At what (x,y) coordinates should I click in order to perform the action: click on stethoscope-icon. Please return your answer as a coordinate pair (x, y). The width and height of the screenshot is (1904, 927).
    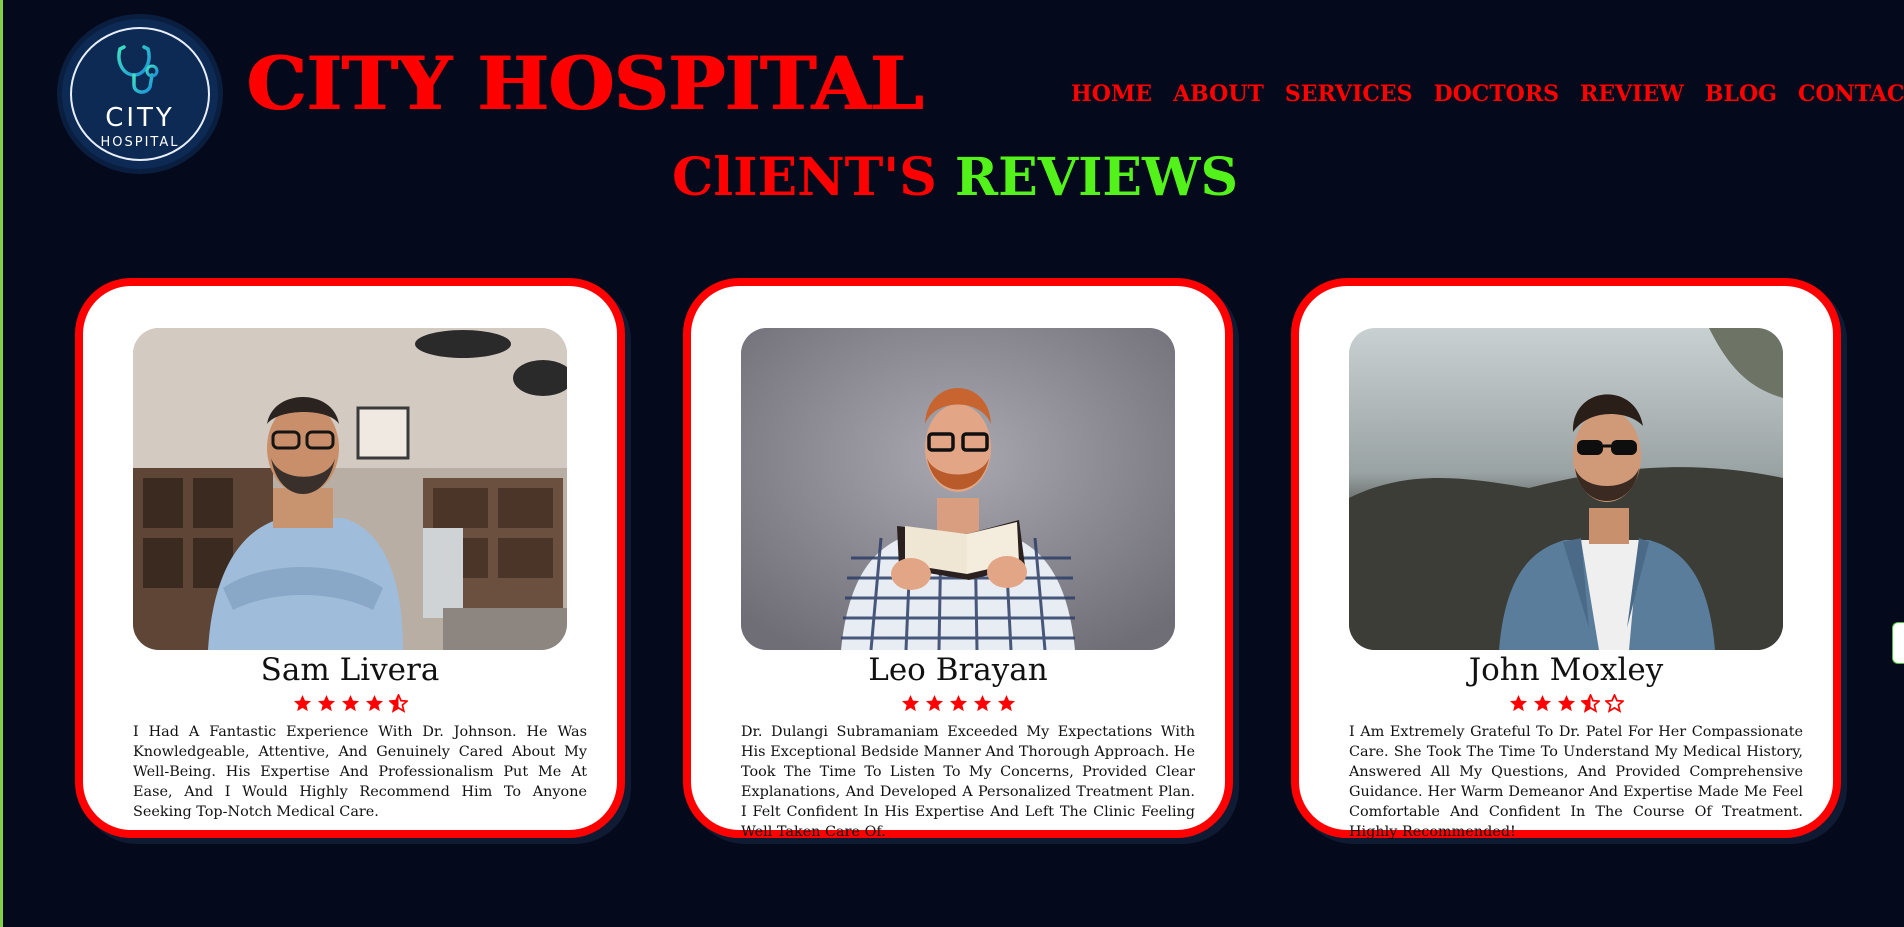
    Looking at the image, I should click on (138, 69).